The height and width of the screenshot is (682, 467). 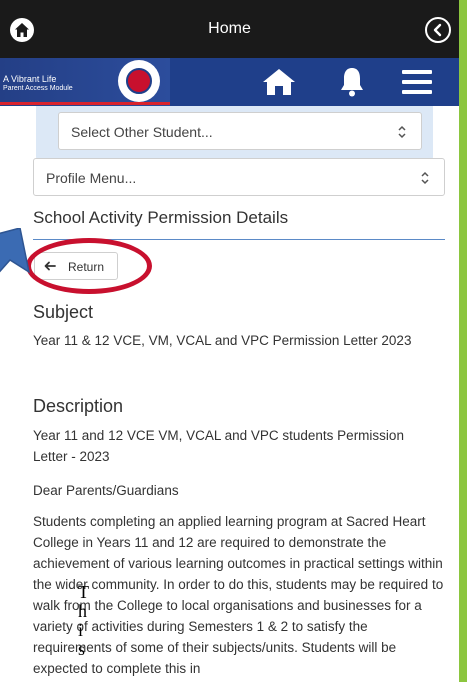 I want to click on overlay-vertical-text: T h i s, so click(x=83, y=621).